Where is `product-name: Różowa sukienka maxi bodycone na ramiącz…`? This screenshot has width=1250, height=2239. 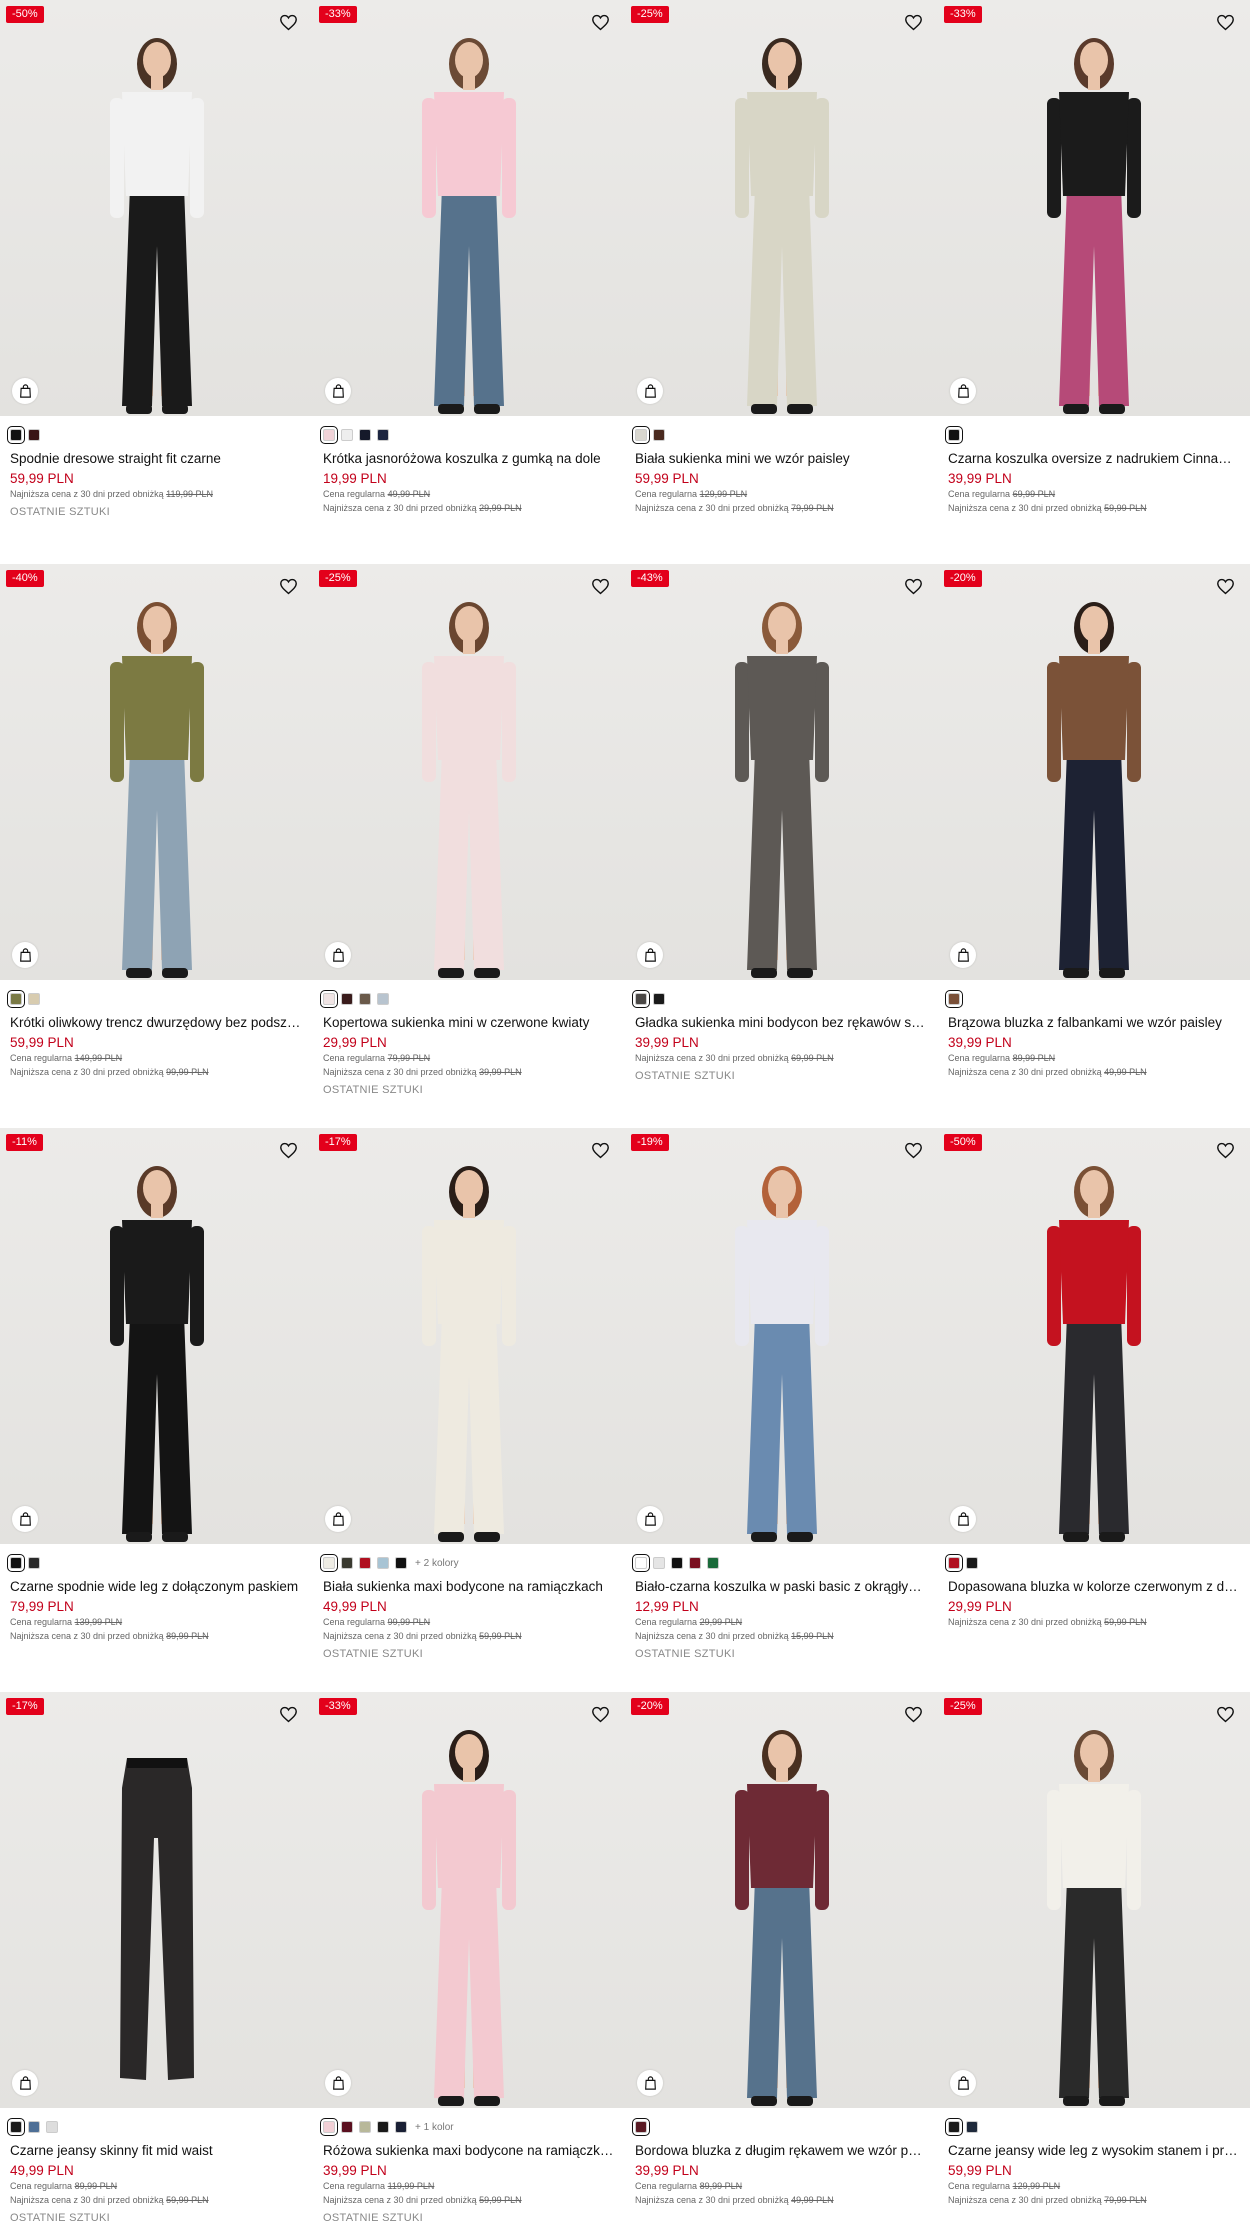
product-name: Różowa sukienka maxi bodycone na ramiącz… is located at coordinates (469, 2147).